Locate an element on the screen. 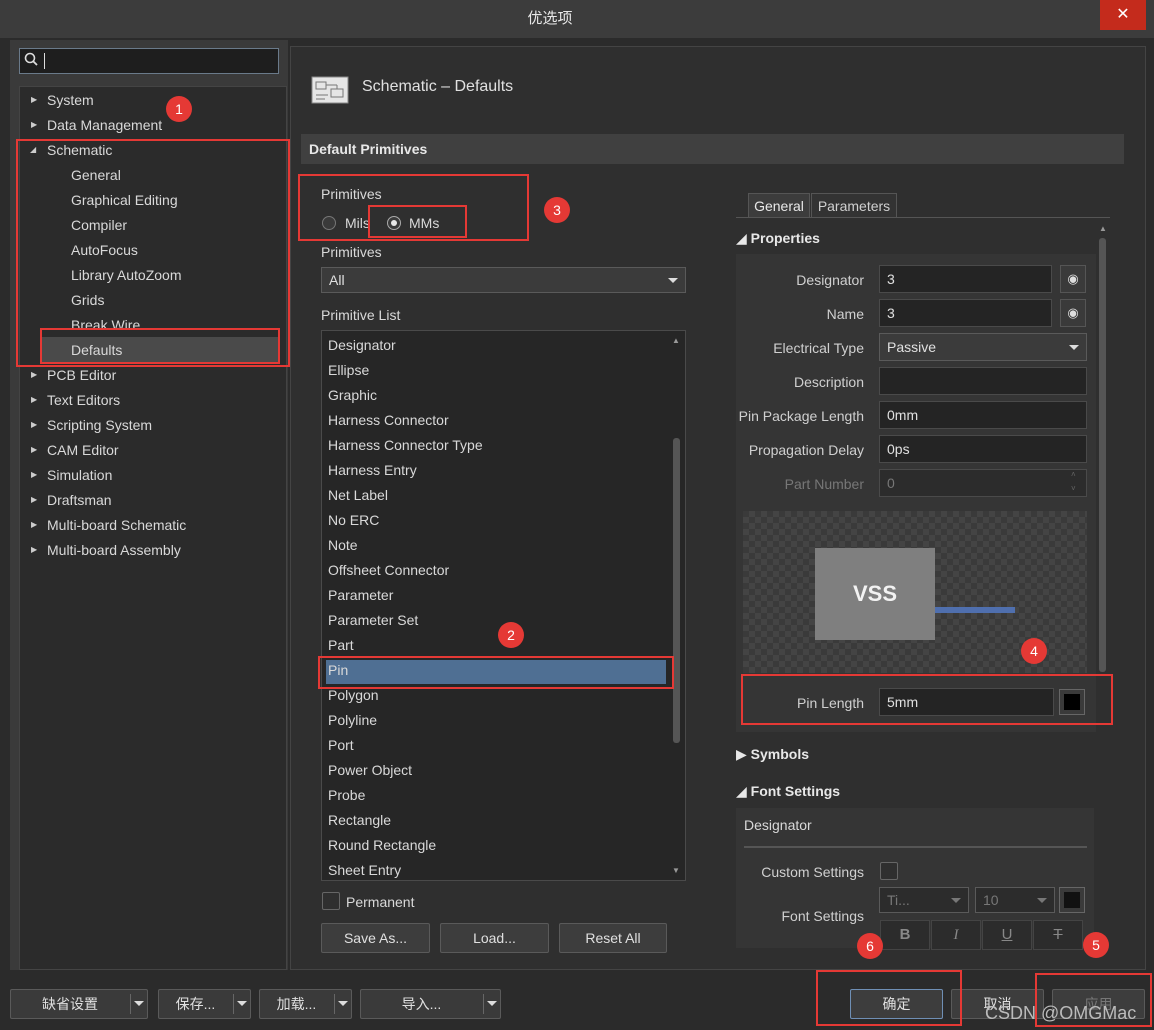 The image size is (1154, 1030). list-item: Ellipse is located at coordinates (348, 370).